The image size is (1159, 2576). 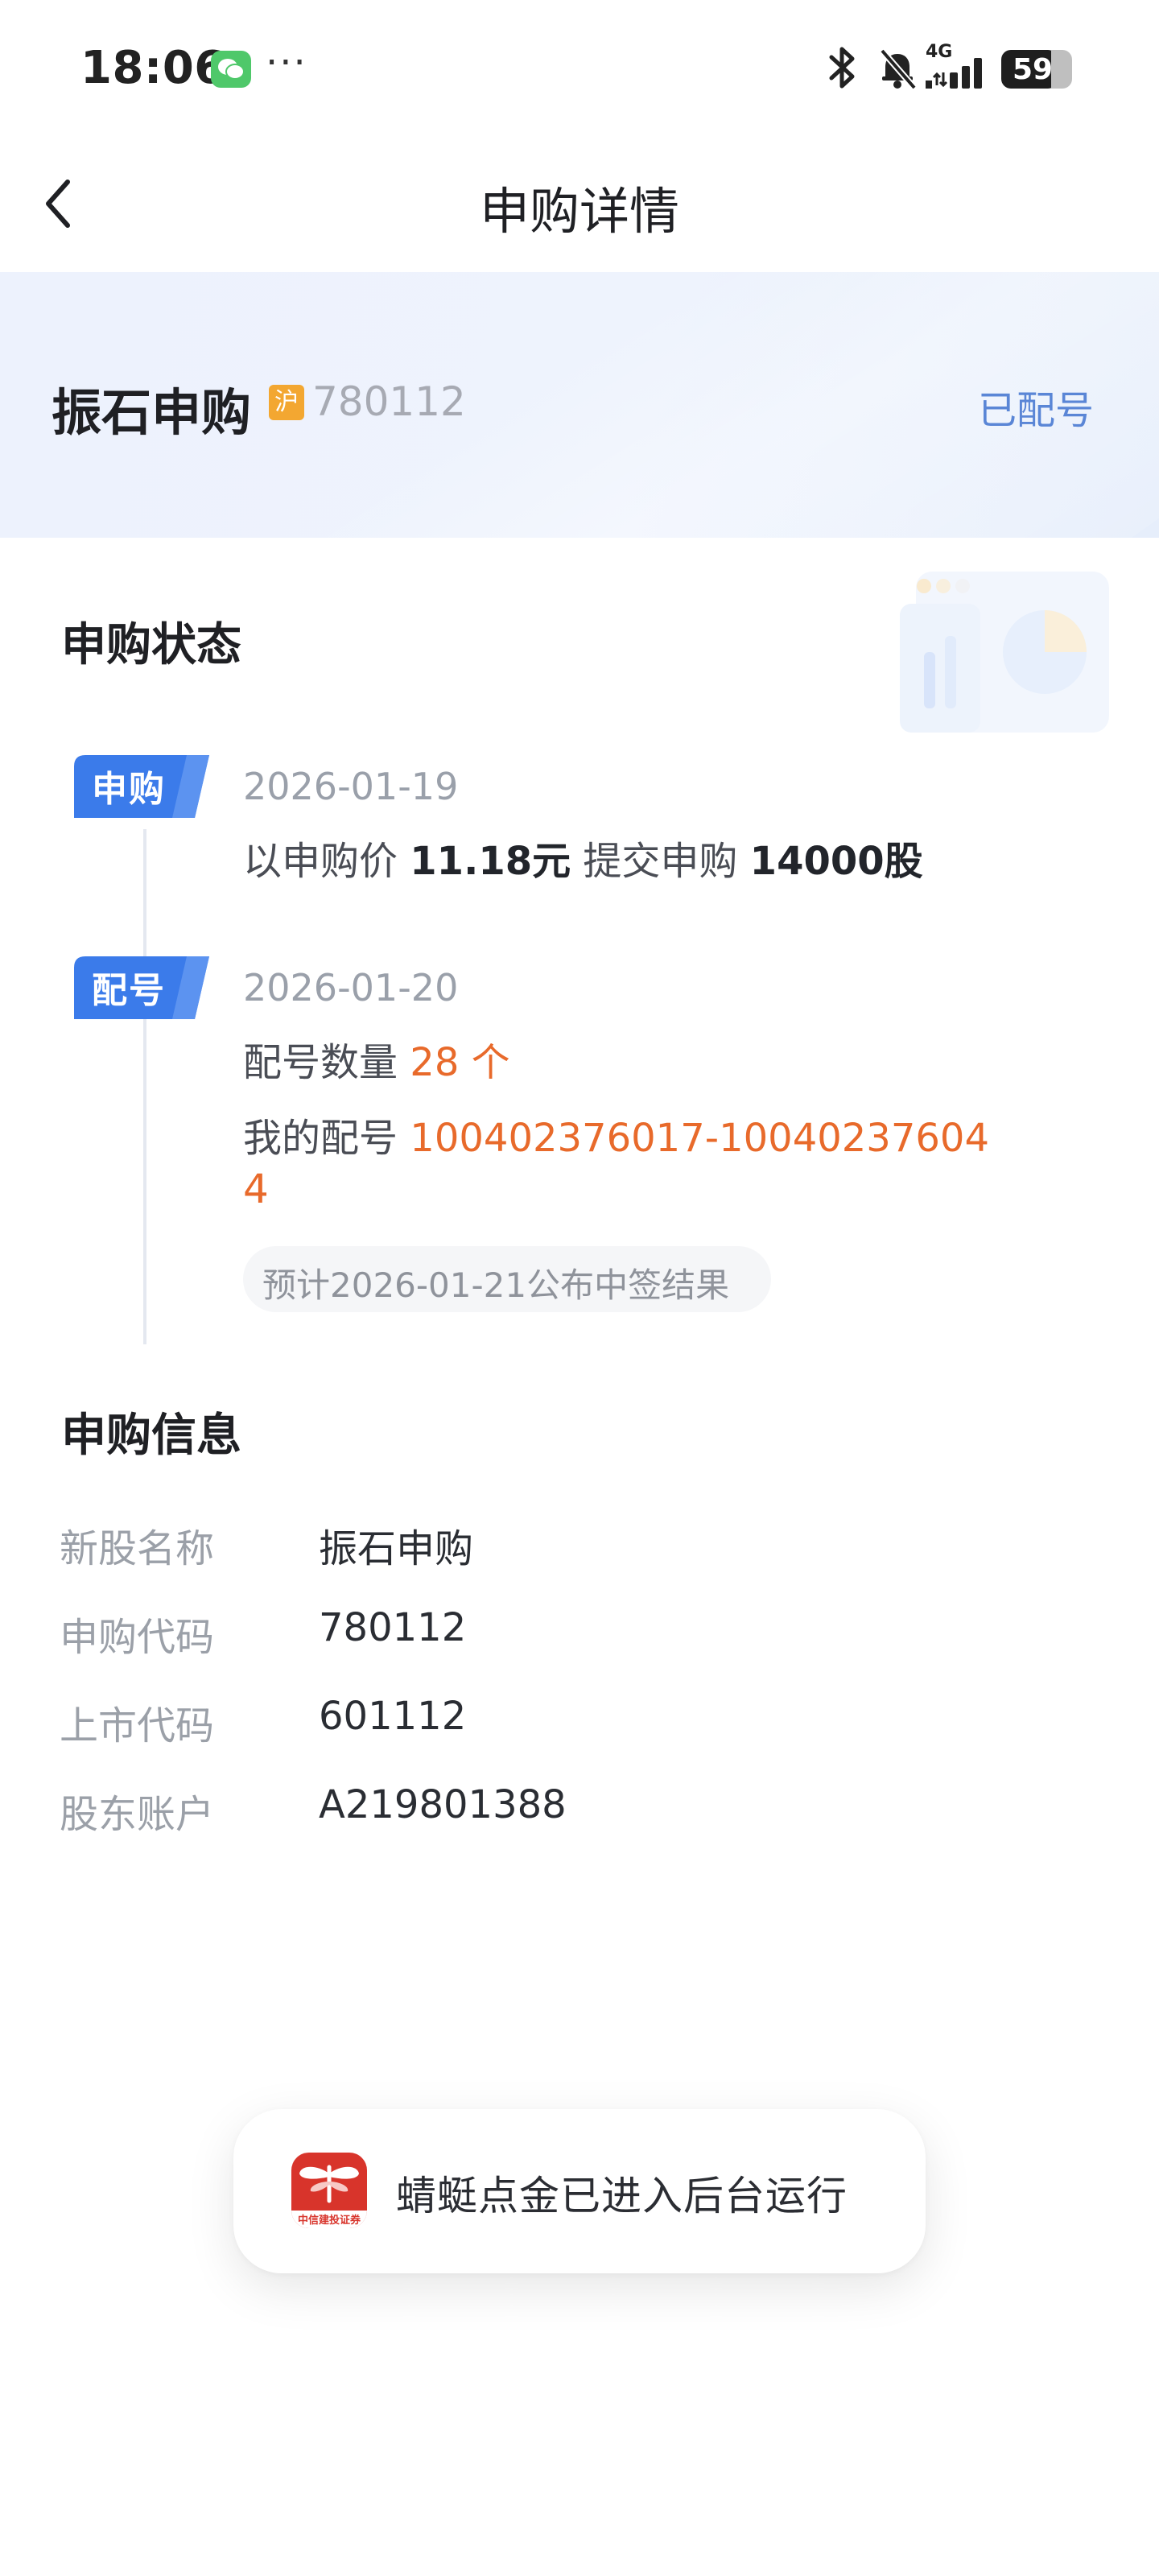 What do you see at coordinates (460, 1062) in the screenshot?
I see `count-value: 28 个` at bounding box center [460, 1062].